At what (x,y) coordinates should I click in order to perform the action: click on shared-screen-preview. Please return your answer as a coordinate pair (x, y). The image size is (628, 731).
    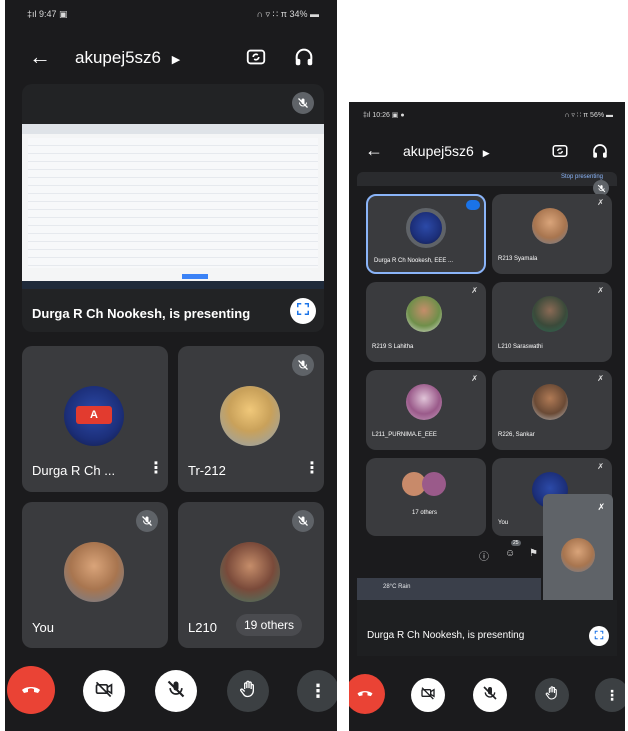
    Looking at the image, I should click on (173, 206).